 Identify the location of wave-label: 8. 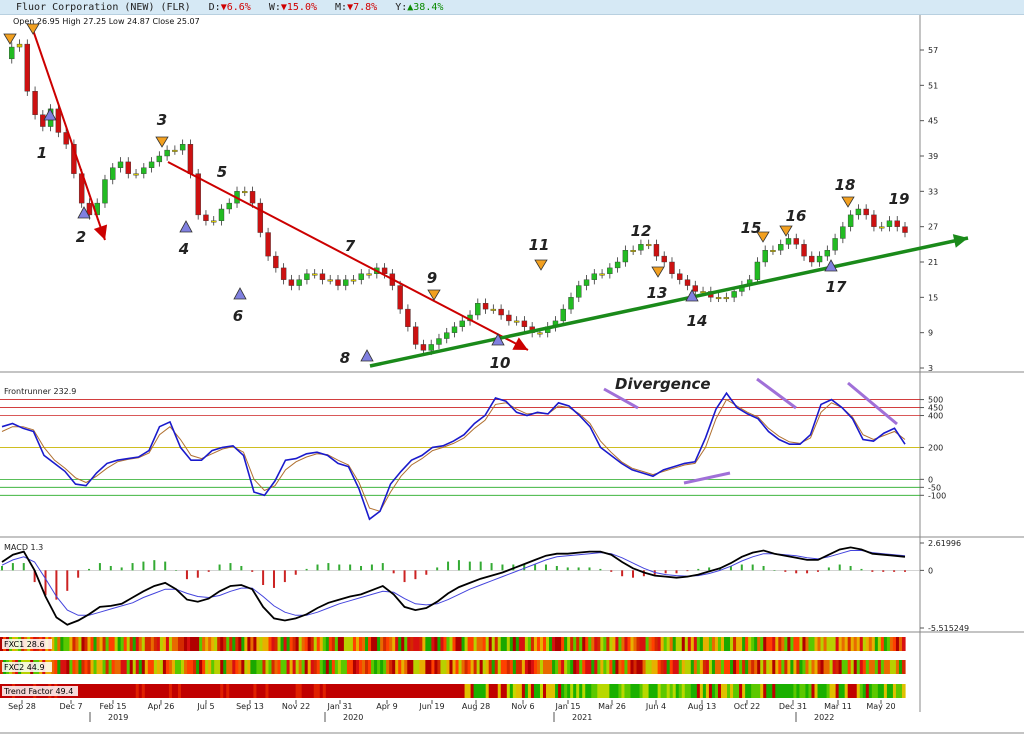
(345, 358).